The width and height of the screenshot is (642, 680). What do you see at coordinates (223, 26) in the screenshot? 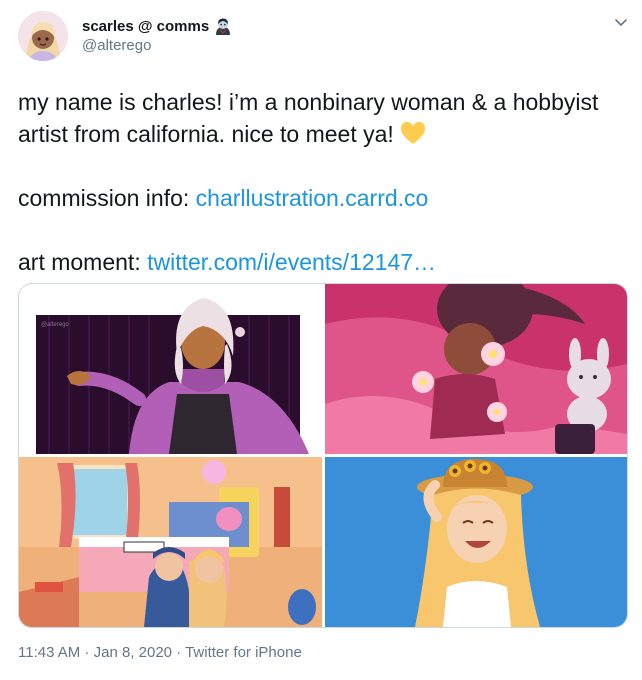
I see `vampire-emoji-icon` at bounding box center [223, 26].